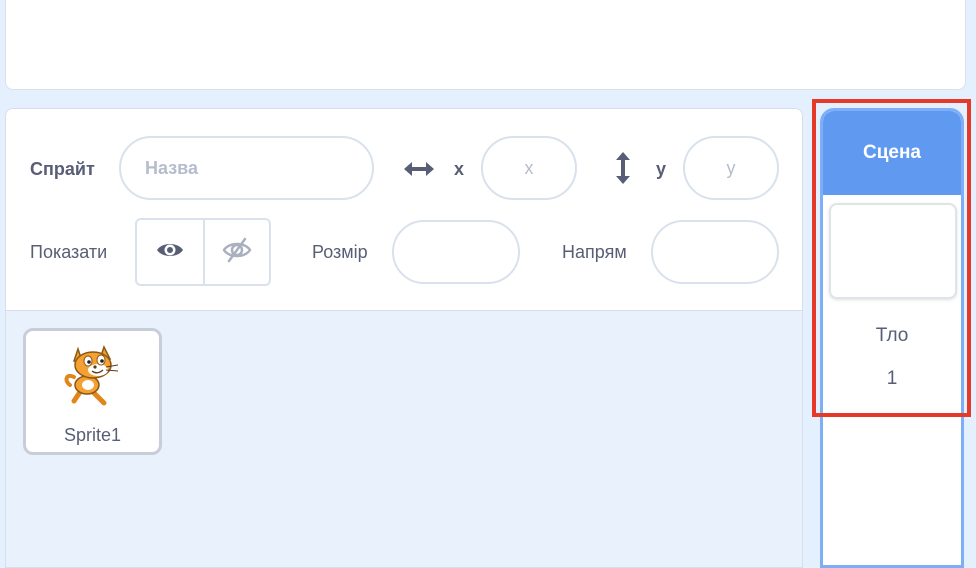 The width and height of the screenshot is (976, 568). I want to click on horizontal-arrows-icon, so click(419, 169).